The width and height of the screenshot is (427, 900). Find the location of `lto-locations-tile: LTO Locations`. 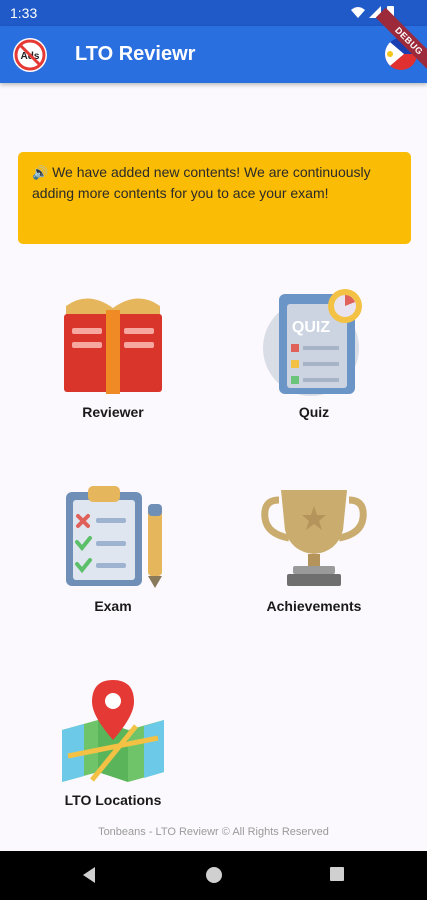

lto-locations-tile: LTO Locations is located at coordinates (113, 751).